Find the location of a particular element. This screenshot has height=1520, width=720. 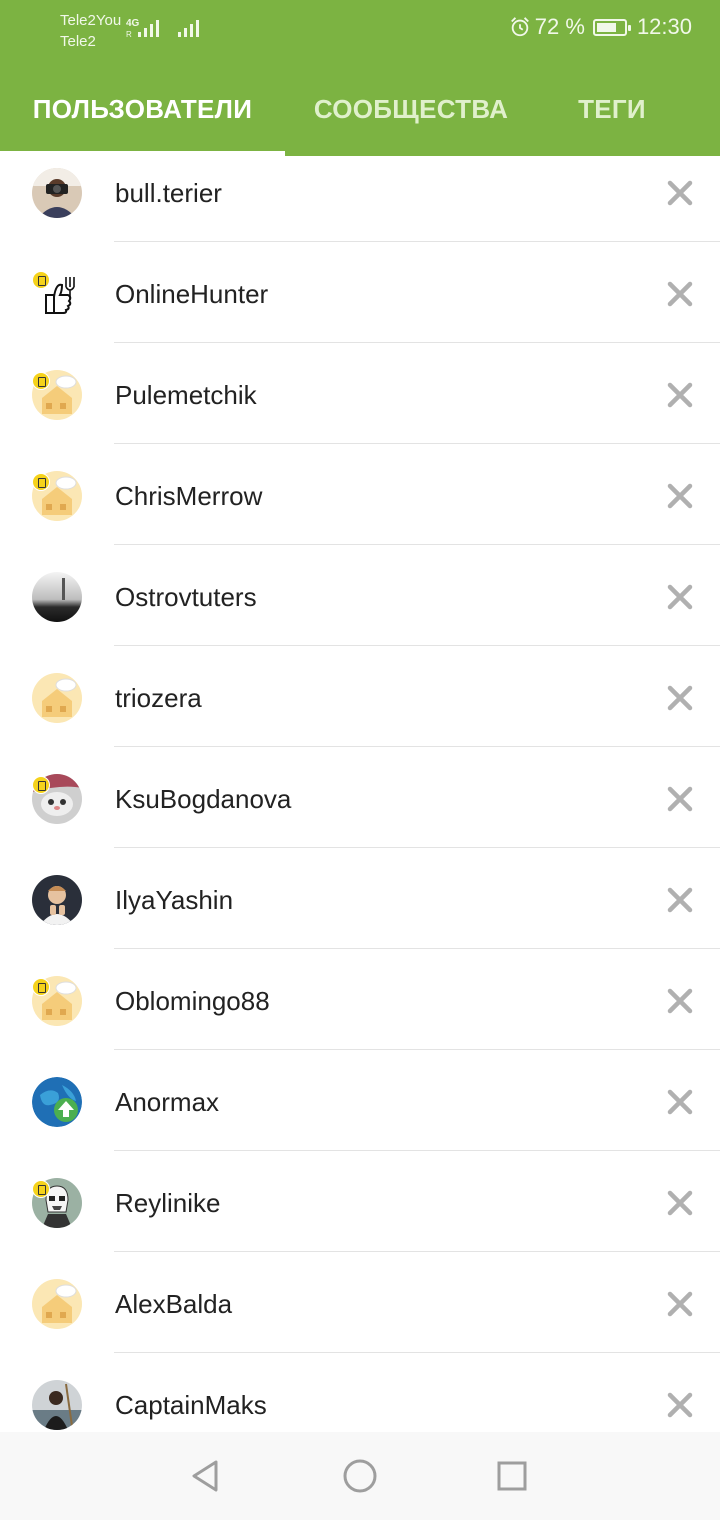

list-item: IlyaYashin is located at coordinates (360, 913).